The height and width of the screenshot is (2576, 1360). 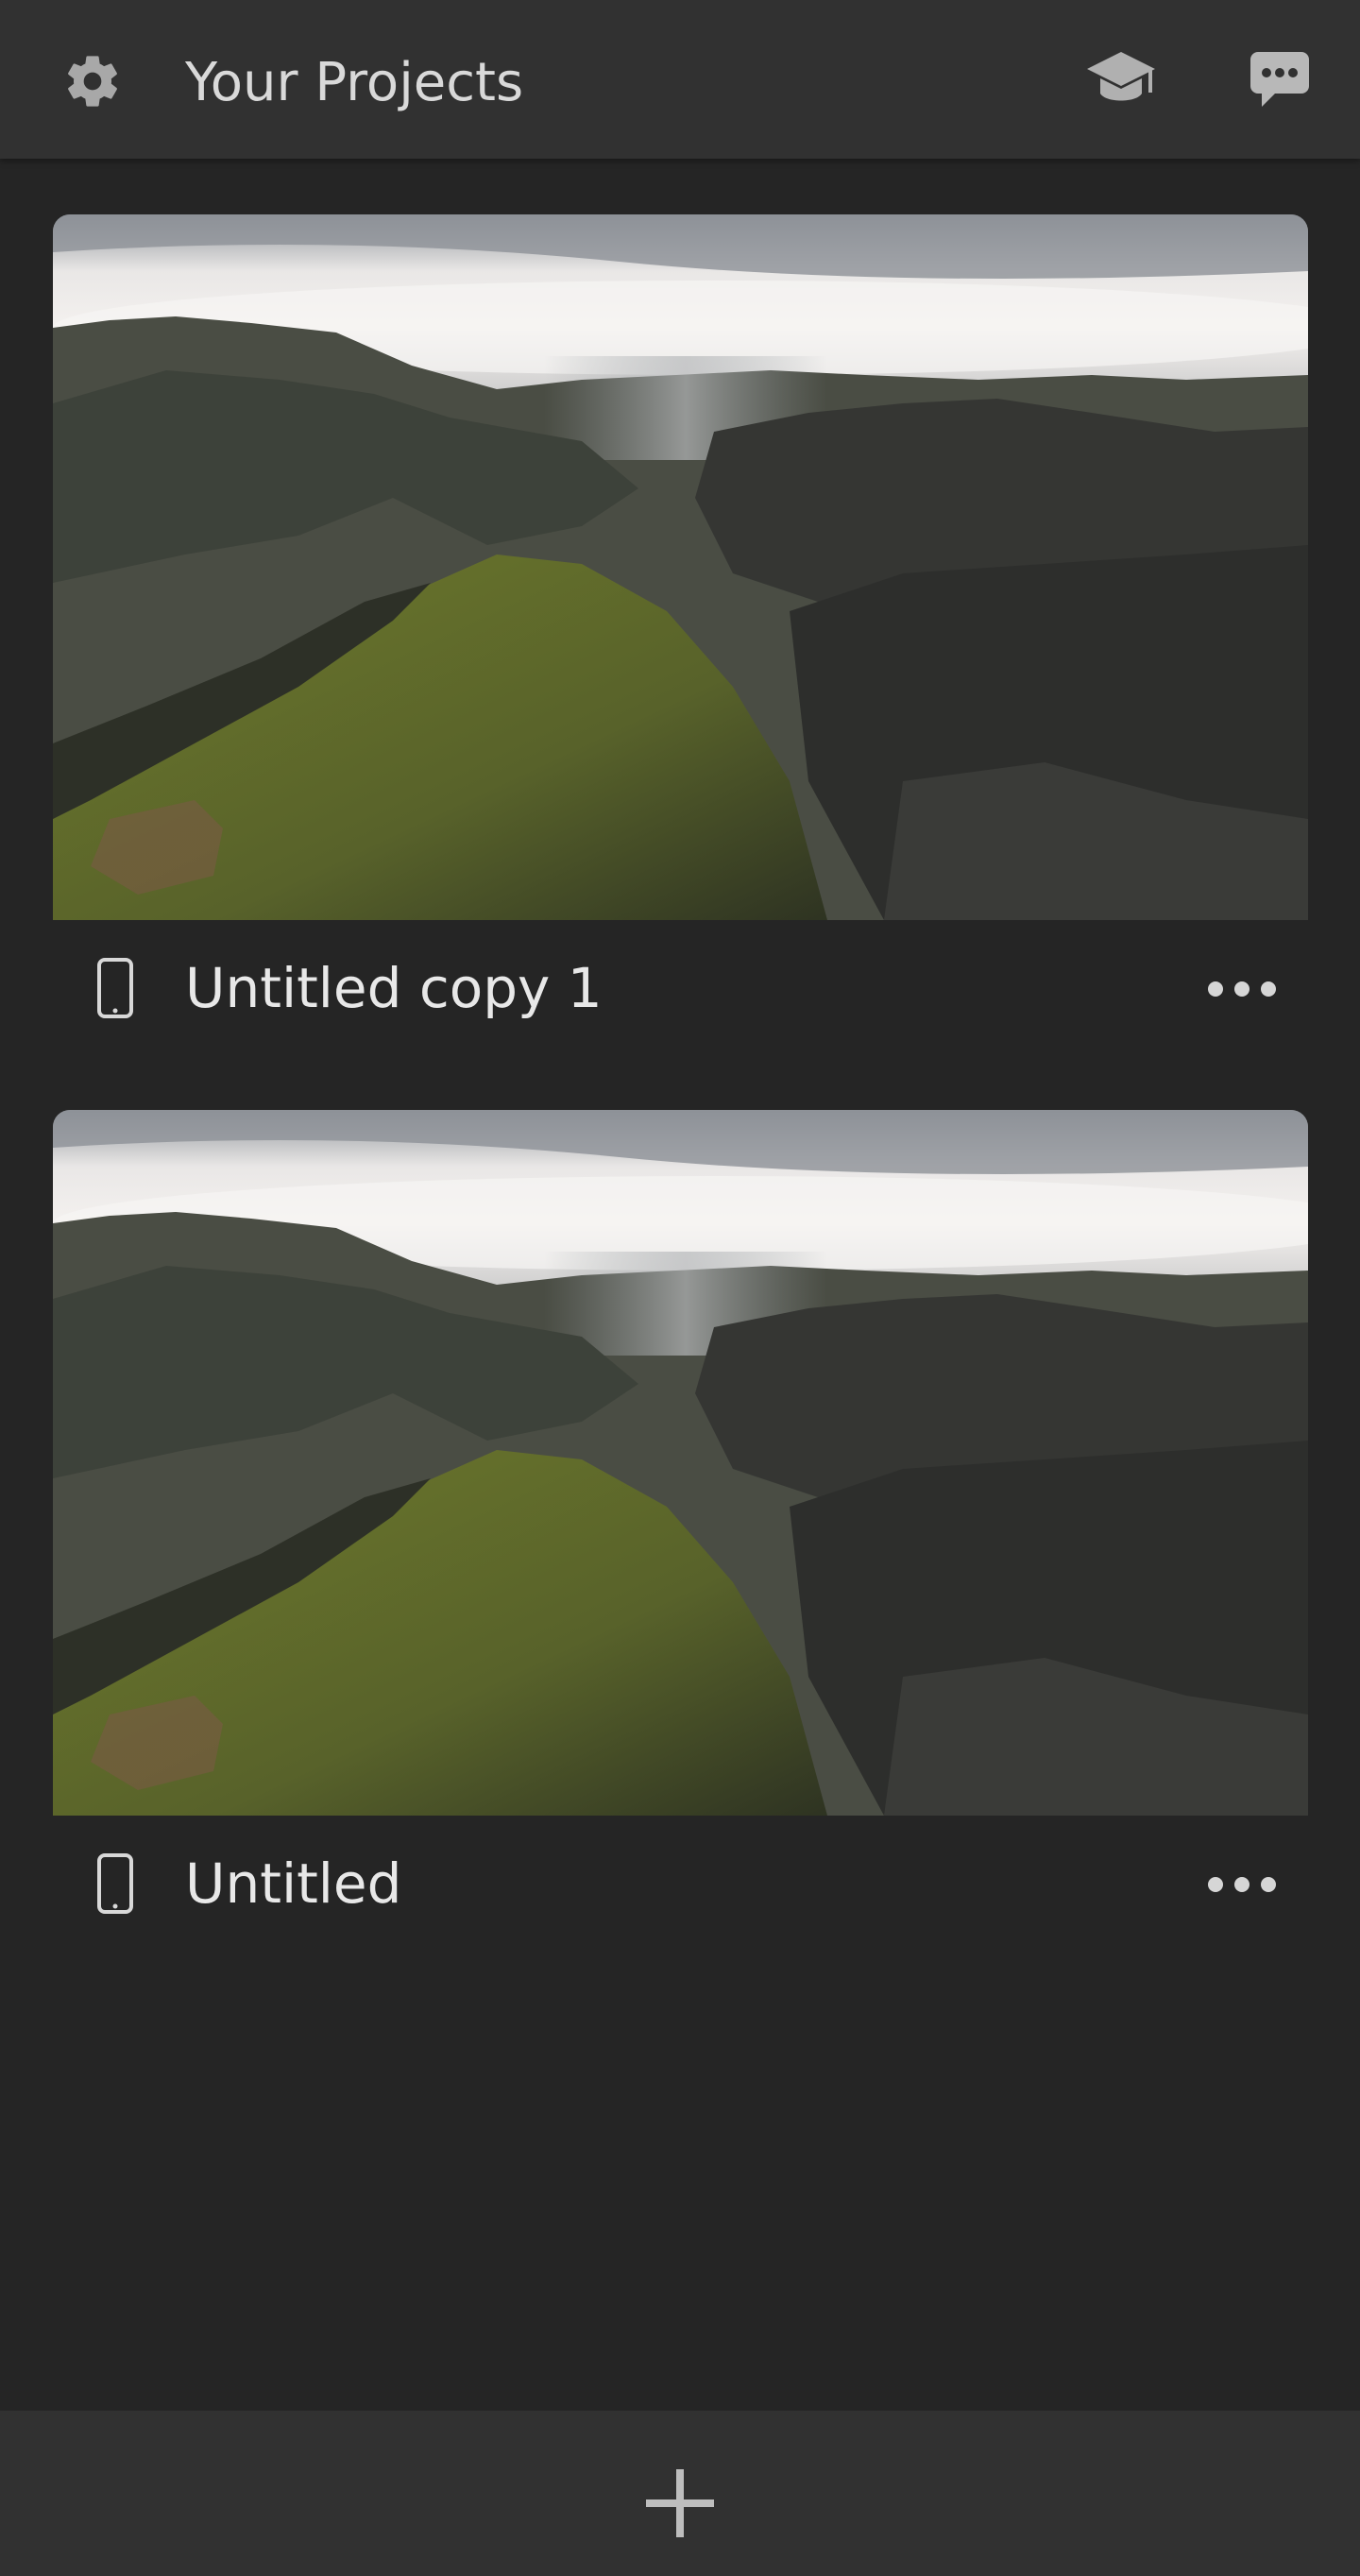 What do you see at coordinates (293, 1884) in the screenshot?
I see `project-name: Untitled` at bounding box center [293, 1884].